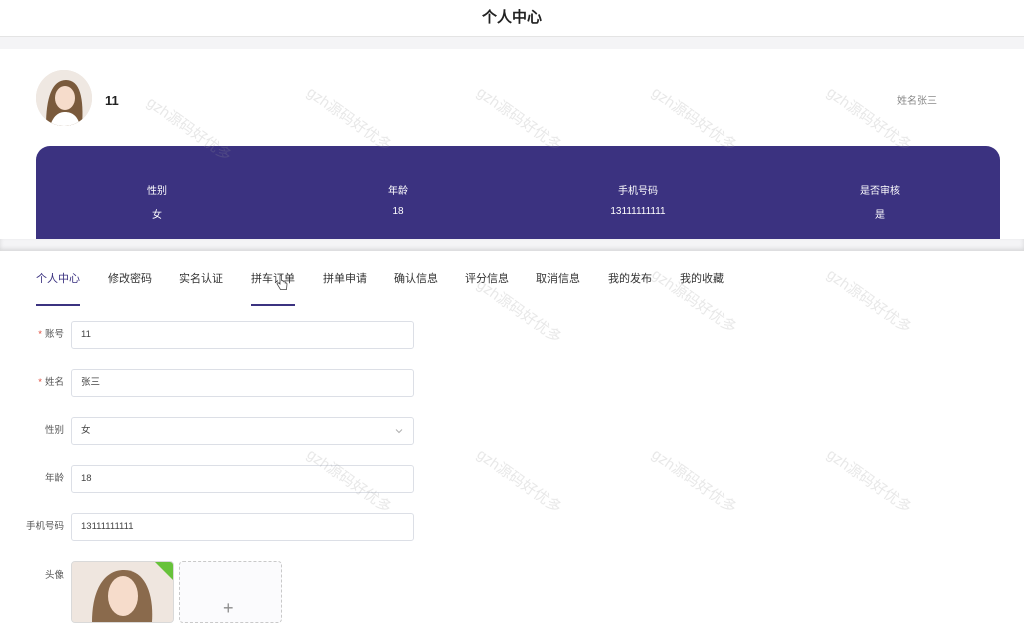 This screenshot has height=623, width=1024. I want to click on phone-input: 13111111111, so click(242, 527).